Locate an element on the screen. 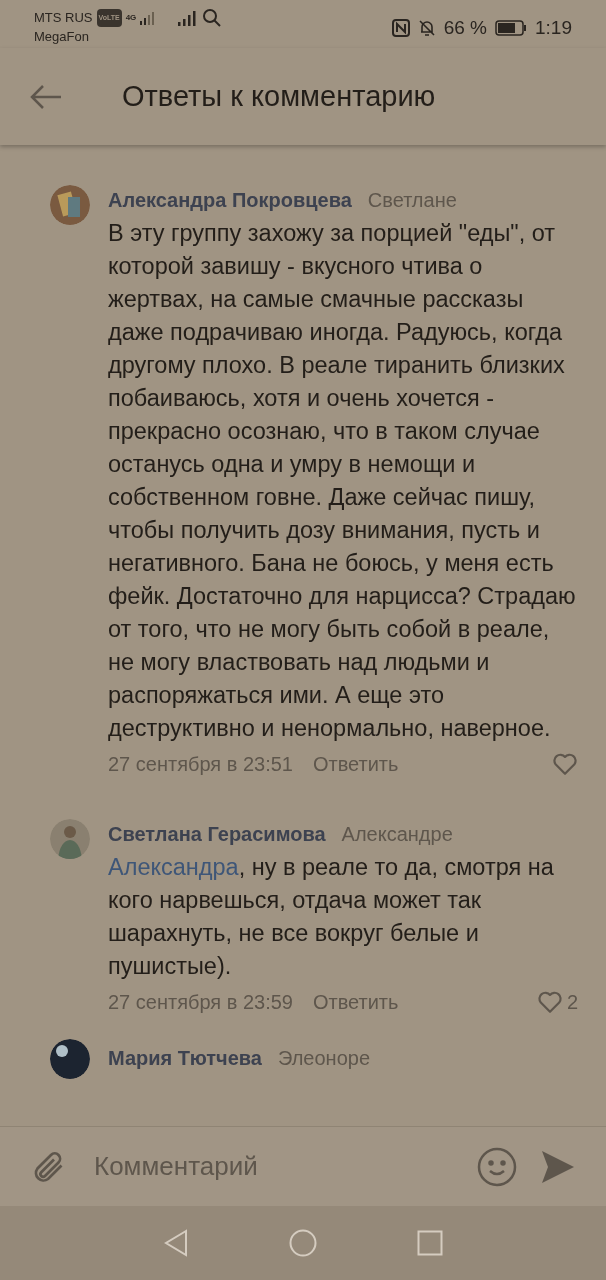 The height and width of the screenshot is (1280, 606). search-icon is located at coordinates (212, 18).